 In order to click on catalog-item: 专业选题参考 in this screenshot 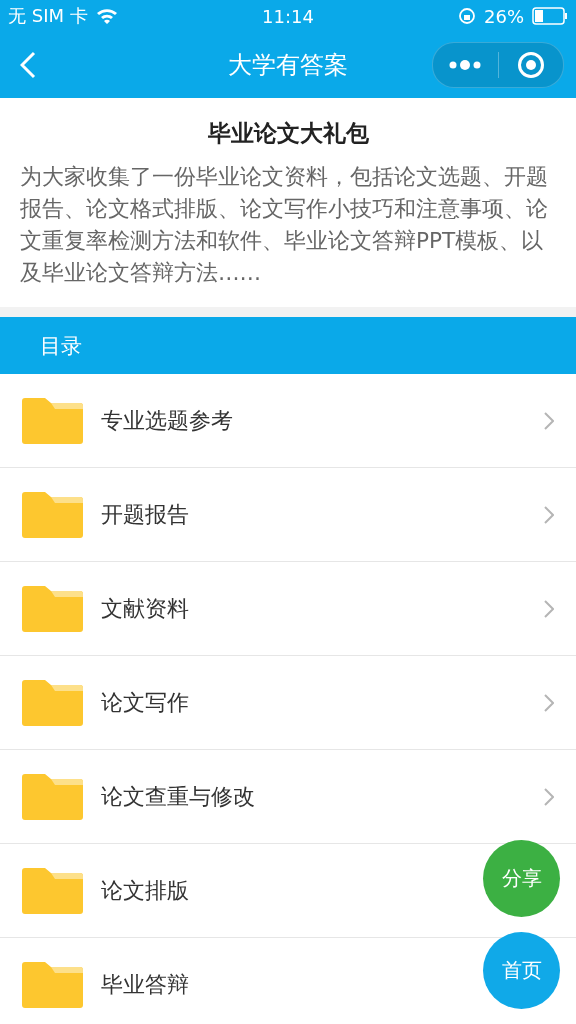, I will do `click(288, 421)`.